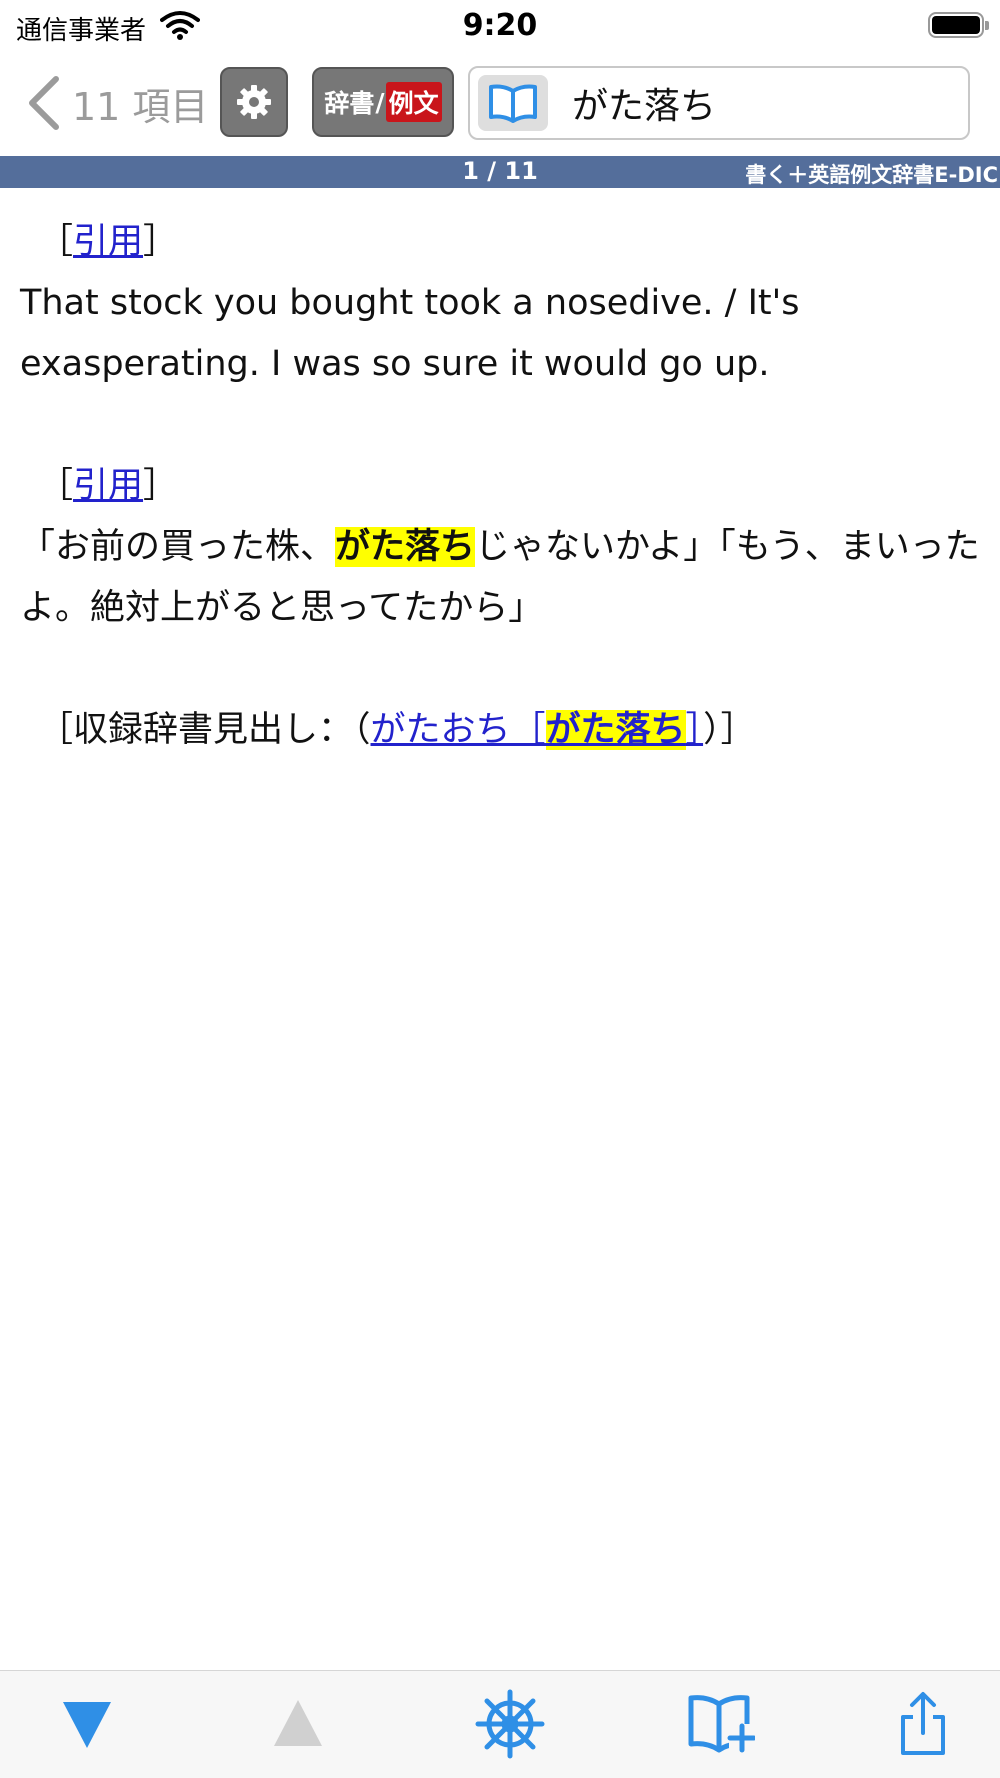 This screenshot has width=1000, height=1778. Describe the element at coordinates (958, 25) in the screenshot. I see `battery-icon` at that location.